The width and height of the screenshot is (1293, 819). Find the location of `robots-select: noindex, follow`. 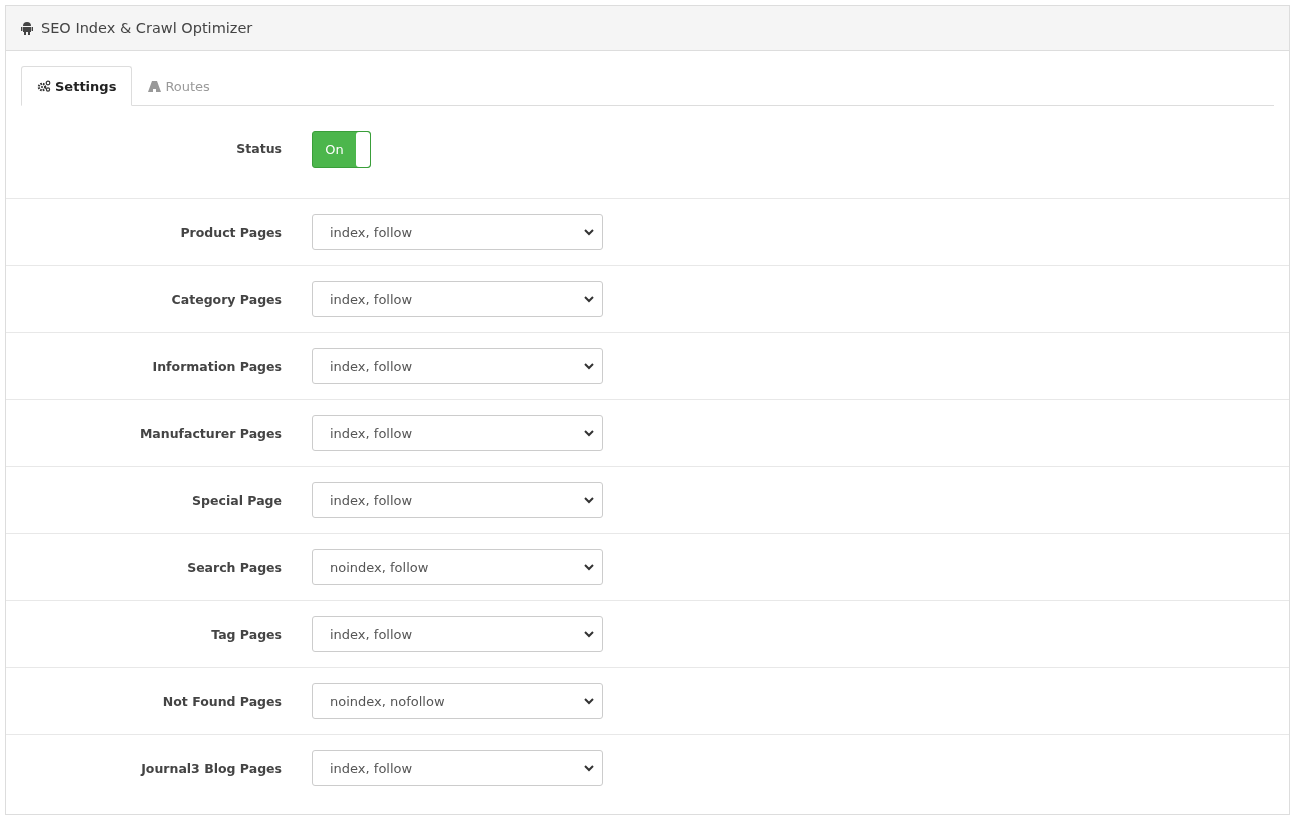

robots-select: noindex, follow is located at coordinates (457, 567).